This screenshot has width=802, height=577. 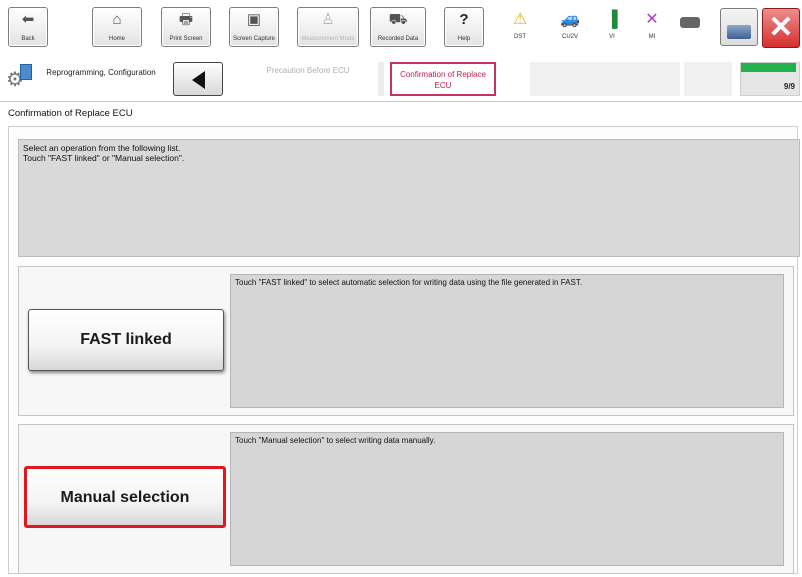 I want to click on printer-icon: 🖶, so click(x=186, y=19).